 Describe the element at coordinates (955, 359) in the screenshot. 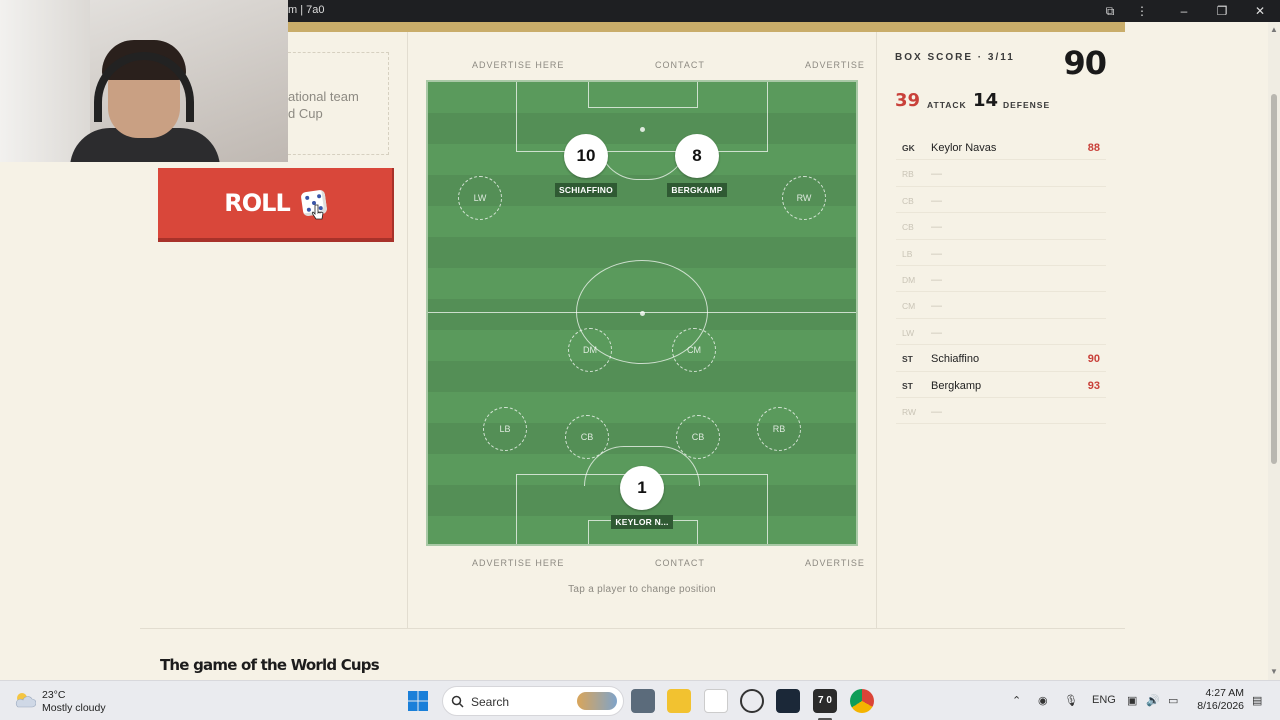

I see `roster-player-name: Schiaffino` at that location.